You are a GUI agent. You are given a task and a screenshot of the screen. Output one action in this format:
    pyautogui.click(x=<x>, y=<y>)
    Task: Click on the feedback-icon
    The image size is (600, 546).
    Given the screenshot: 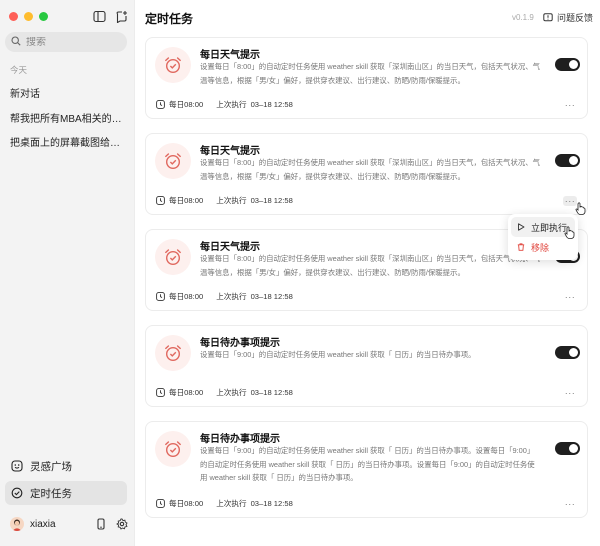 What is the action you would take?
    pyautogui.click(x=548, y=17)
    